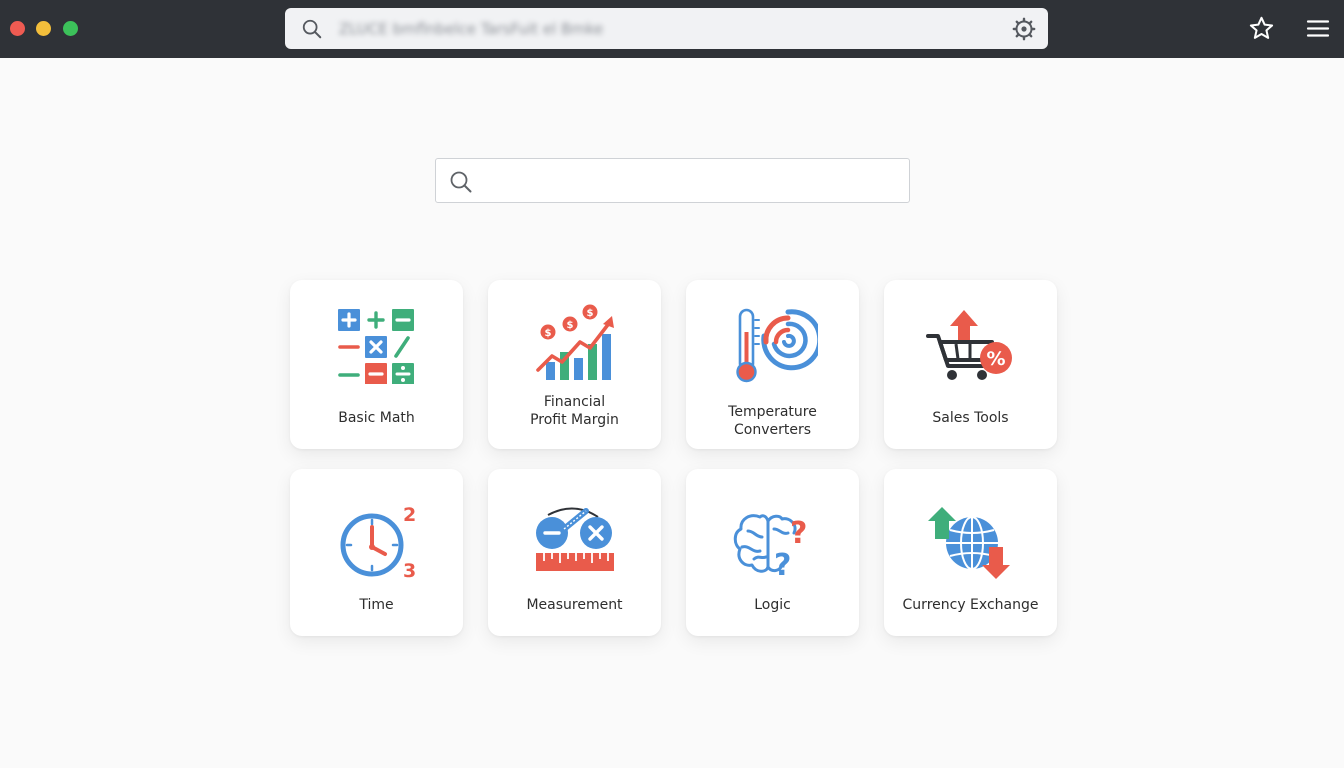 The width and height of the screenshot is (1344, 768). I want to click on svg-text: 2, so click(409, 515).